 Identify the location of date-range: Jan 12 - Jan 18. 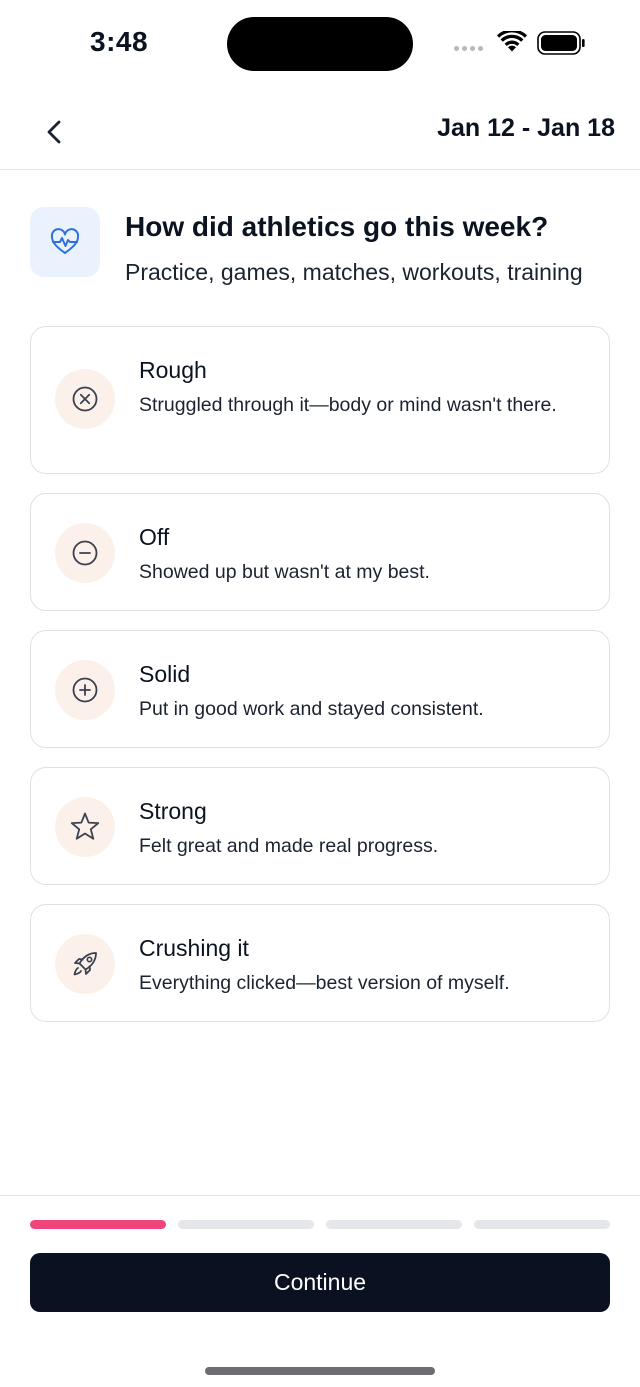
(526, 128).